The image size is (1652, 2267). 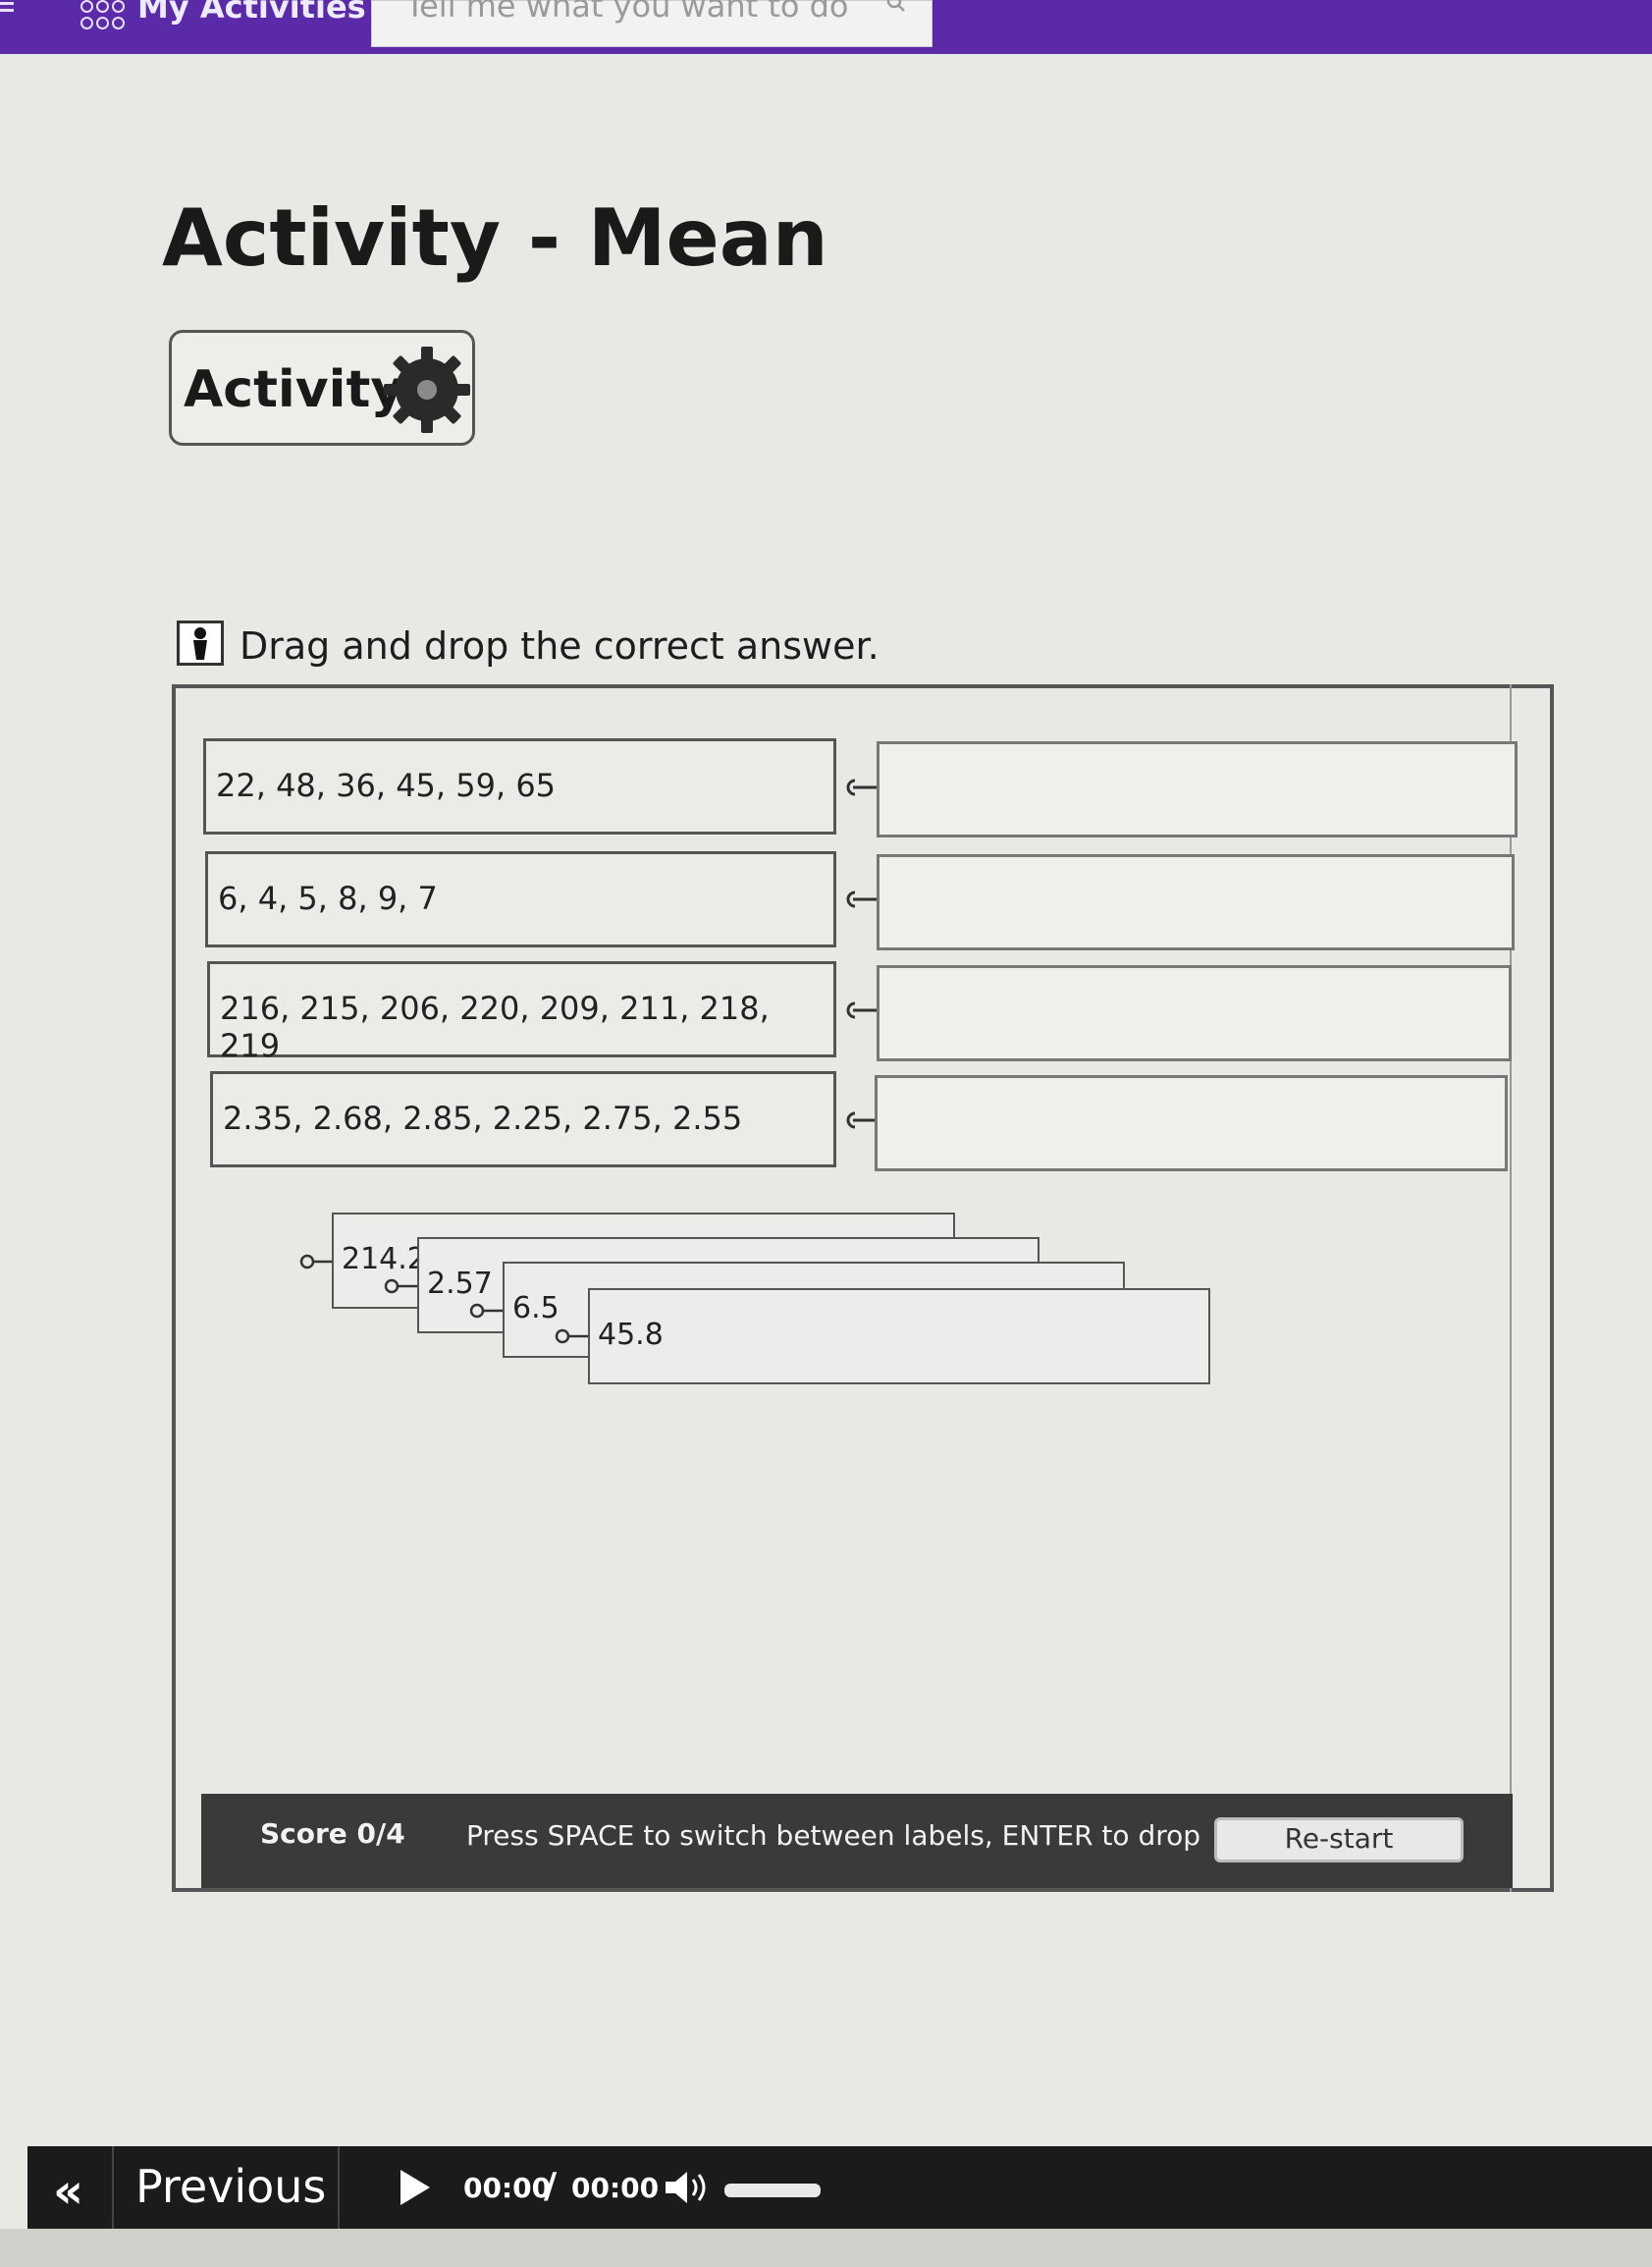 What do you see at coordinates (631, 1335) in the screenshot?
I see `answer-label-text: 45.8` at bounding box center [631, 1335].